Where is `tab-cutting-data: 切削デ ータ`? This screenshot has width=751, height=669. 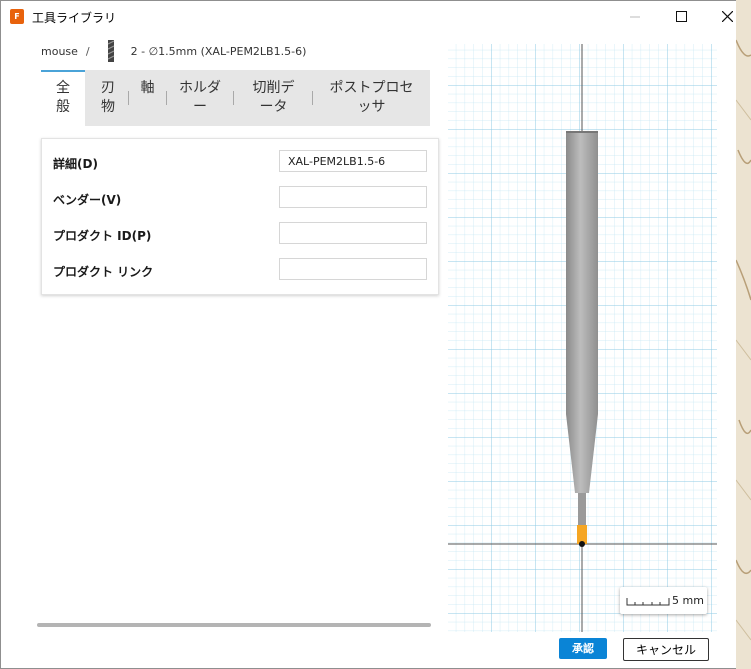 tab-cutting-data: 切削デ ータ is located at coordinates (273, 98).